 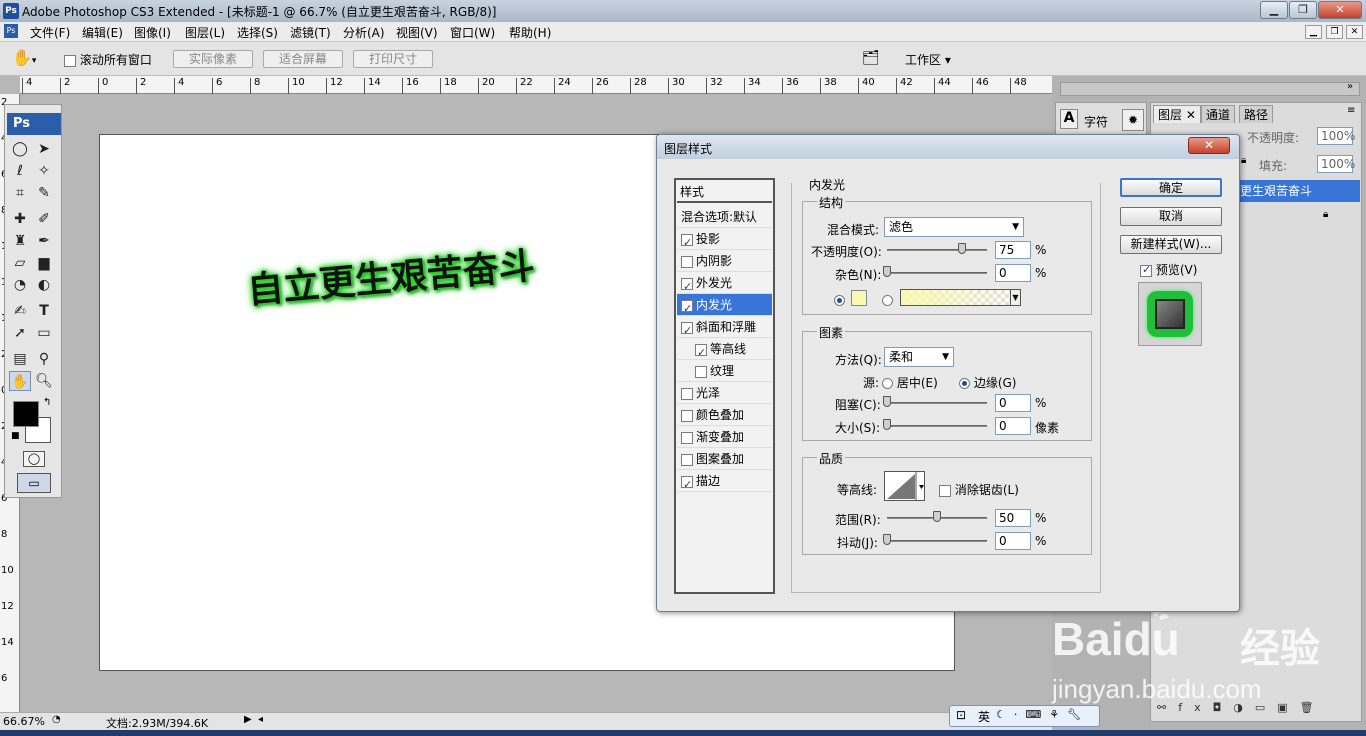 What do you see at coordinates (724, 415) in the screenshot?
I see `style-item: 颜色叠加` at bounding box center [724, 415].